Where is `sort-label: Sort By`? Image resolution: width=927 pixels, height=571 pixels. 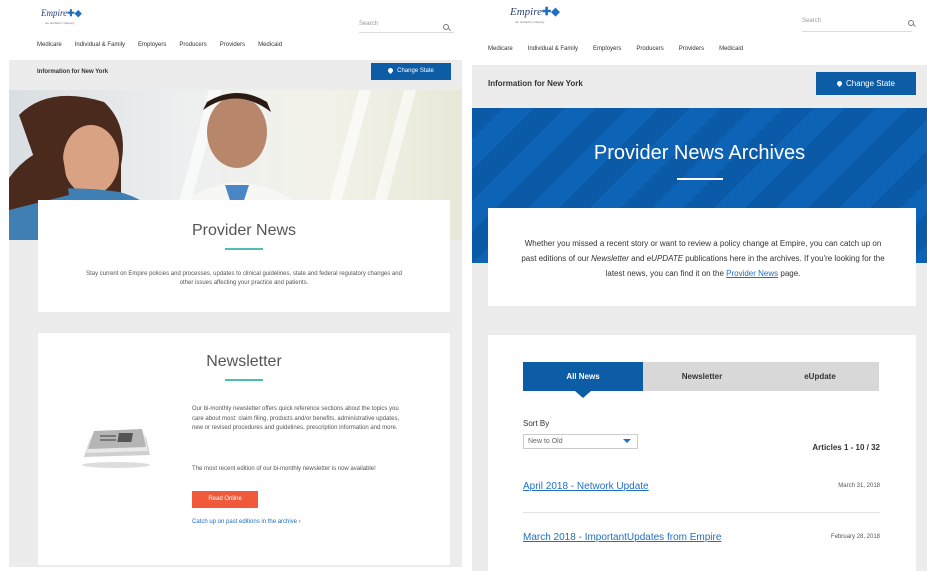 sort-label: Sort By is located at coordinates (536, 423).